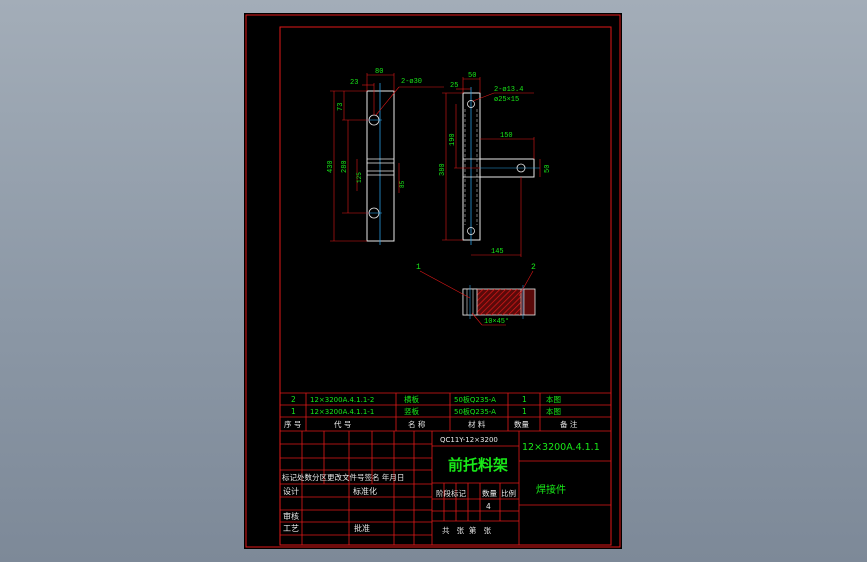  What do you see at coordinates (506, 100) in the screenshot?
I see `hole-note-view2-b: ø25×15` at bounding box center [506, 100].